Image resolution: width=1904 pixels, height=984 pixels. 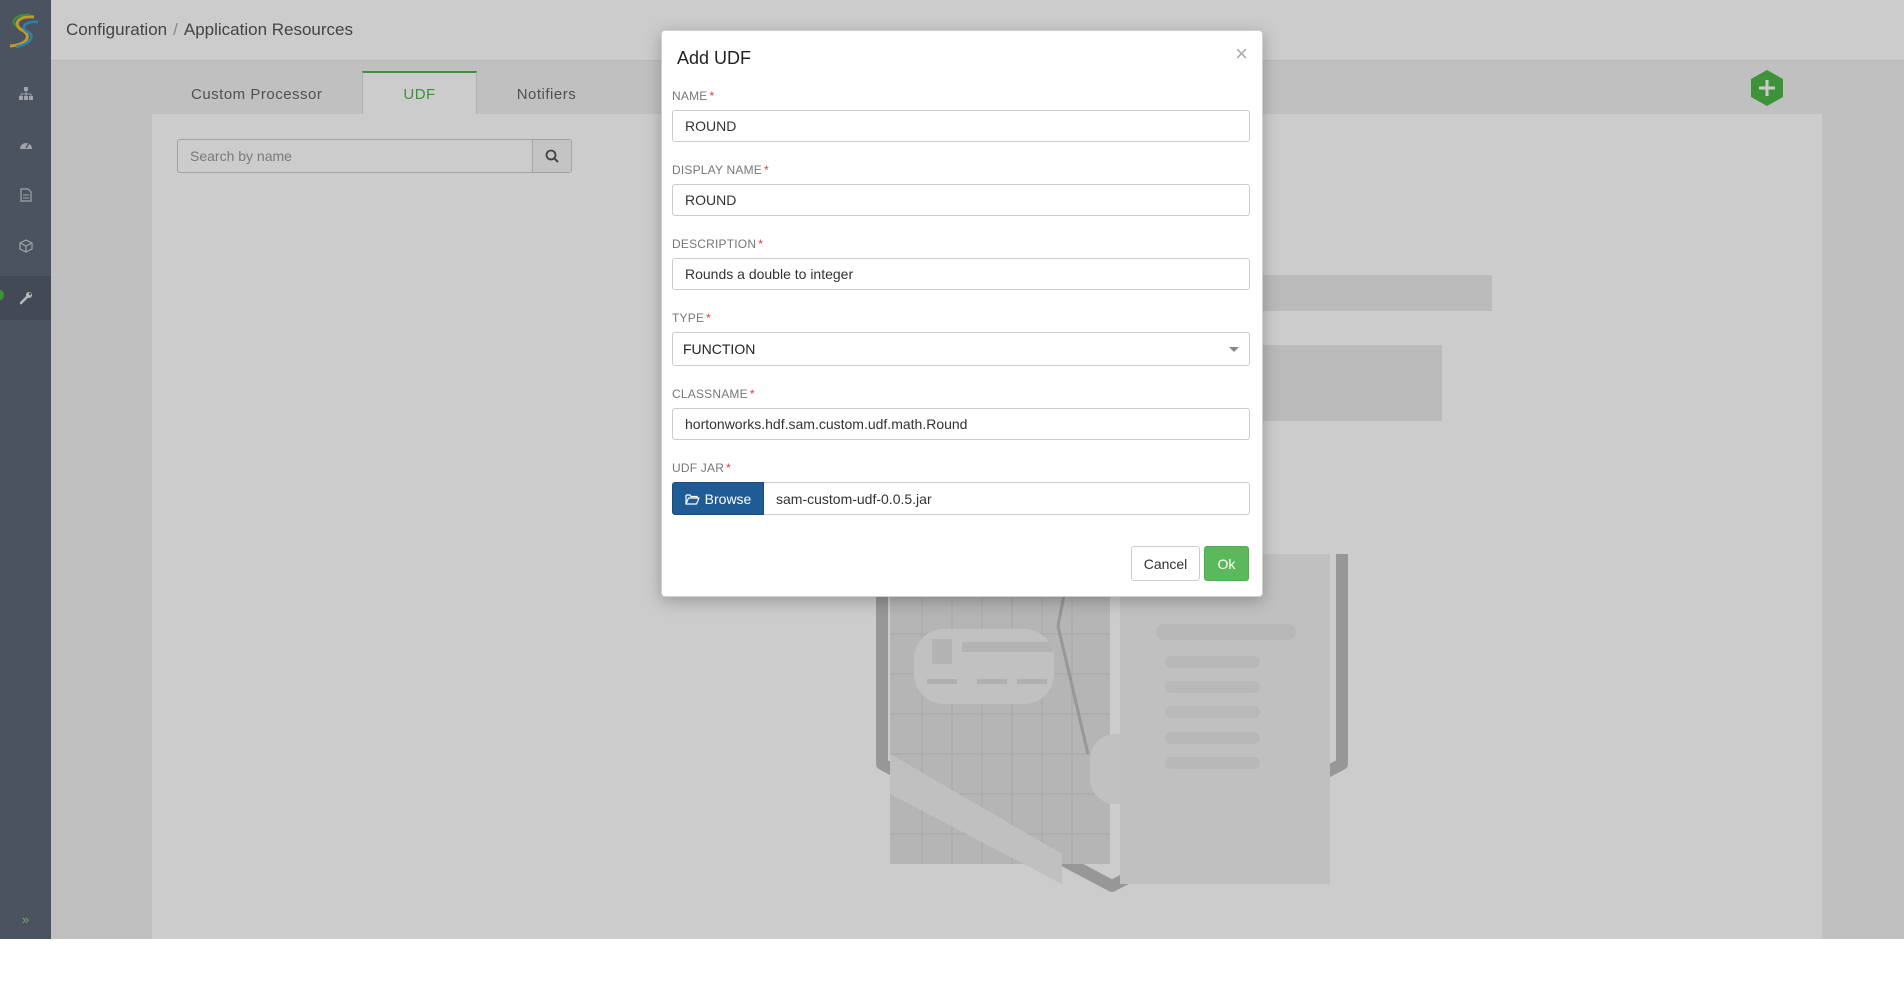 I want to click on display-name-label: DISPLAY NAME *, so click(x=720, y=170).